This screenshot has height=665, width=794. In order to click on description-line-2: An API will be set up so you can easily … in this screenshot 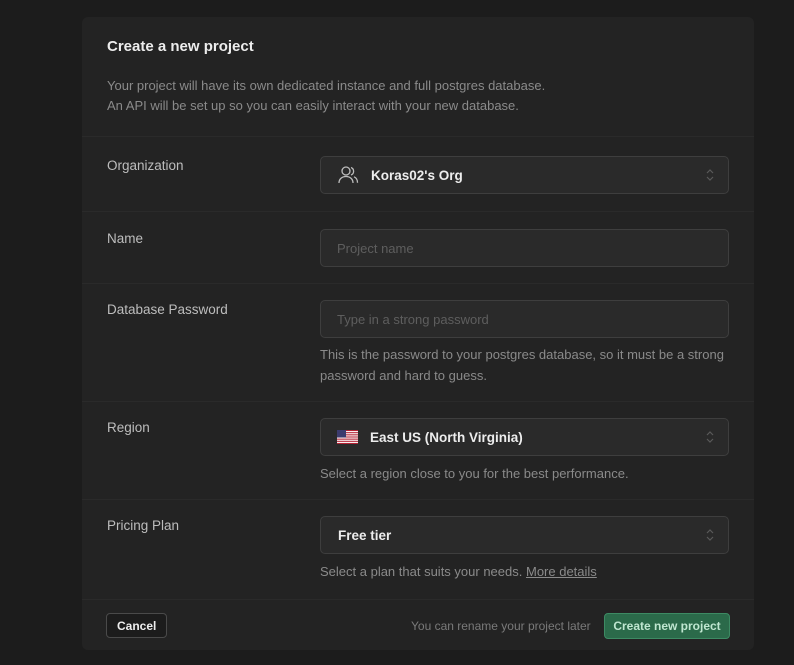, I will do `click(313, 105)`.